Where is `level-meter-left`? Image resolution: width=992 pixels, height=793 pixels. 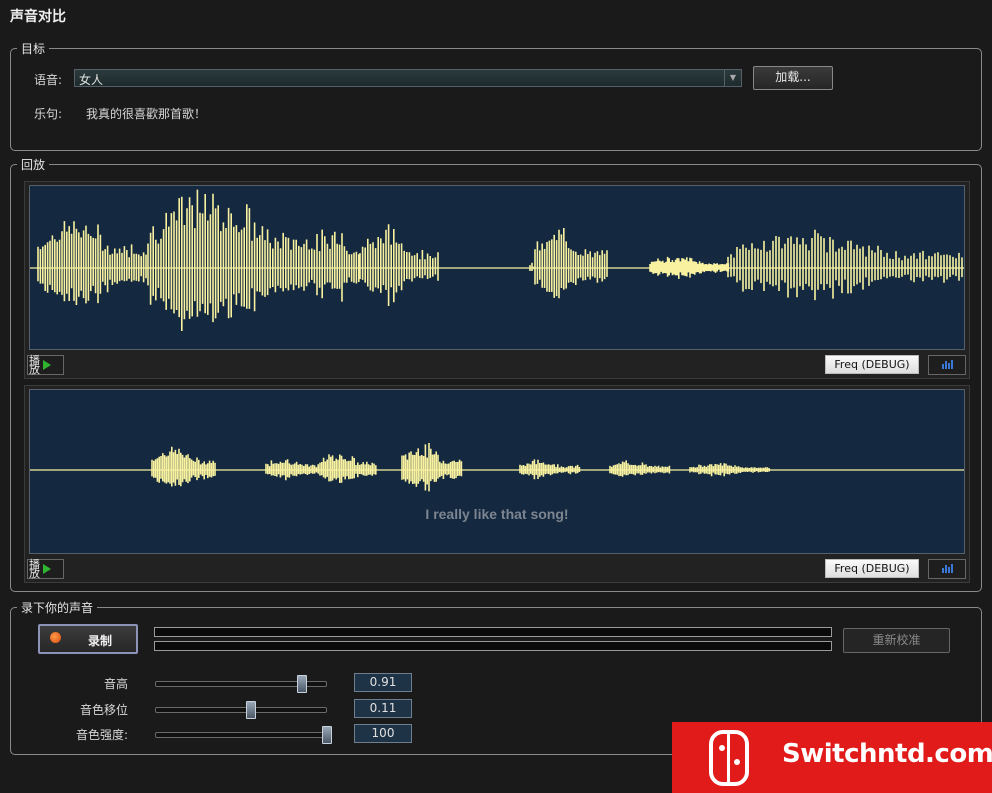 level-meter-left is located at coordinates (493, 632).